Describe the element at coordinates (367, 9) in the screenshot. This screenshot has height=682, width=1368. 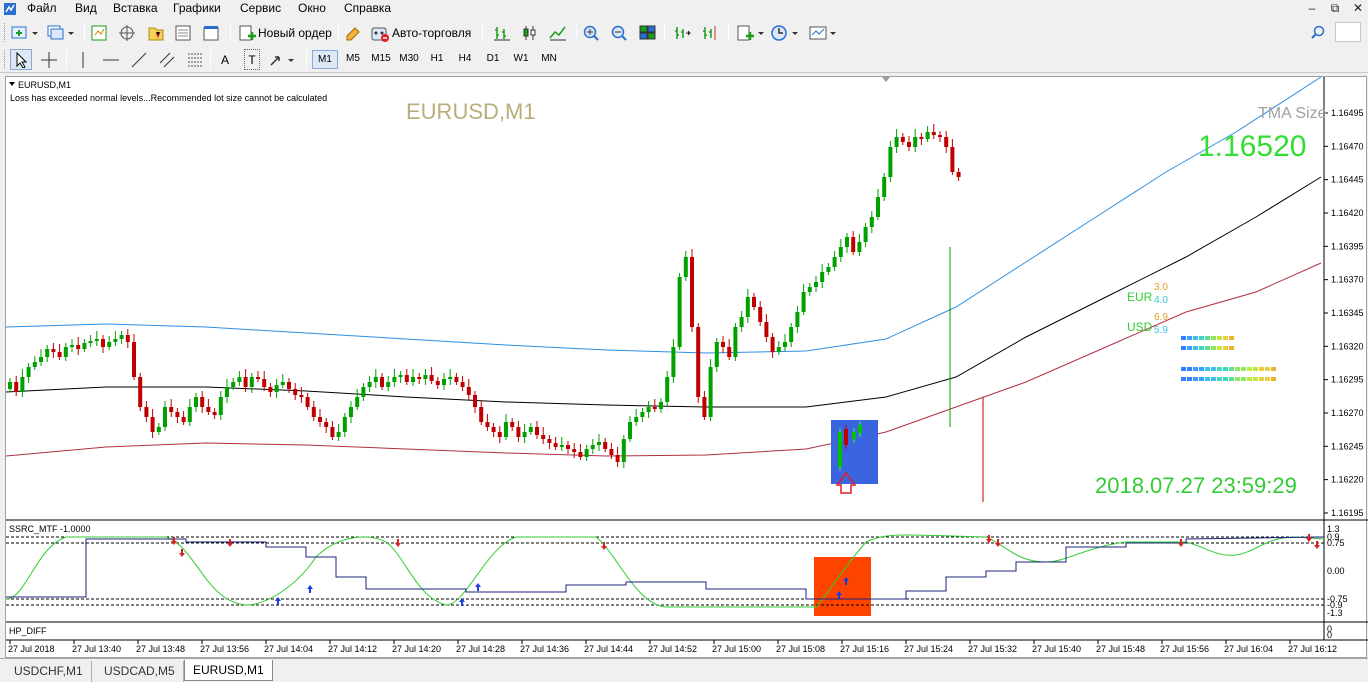
I see `menu-help: Справка` at that location.